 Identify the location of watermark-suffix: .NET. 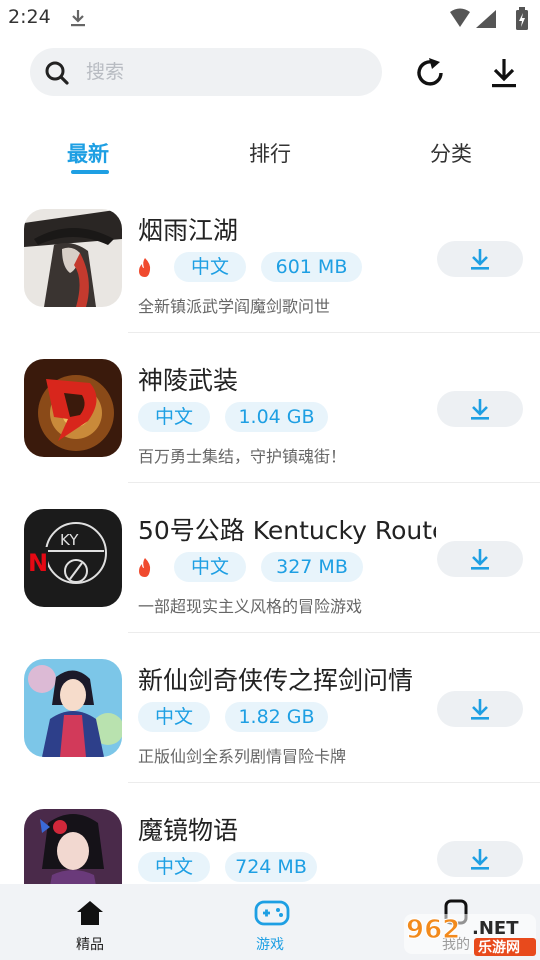
(495, 928).